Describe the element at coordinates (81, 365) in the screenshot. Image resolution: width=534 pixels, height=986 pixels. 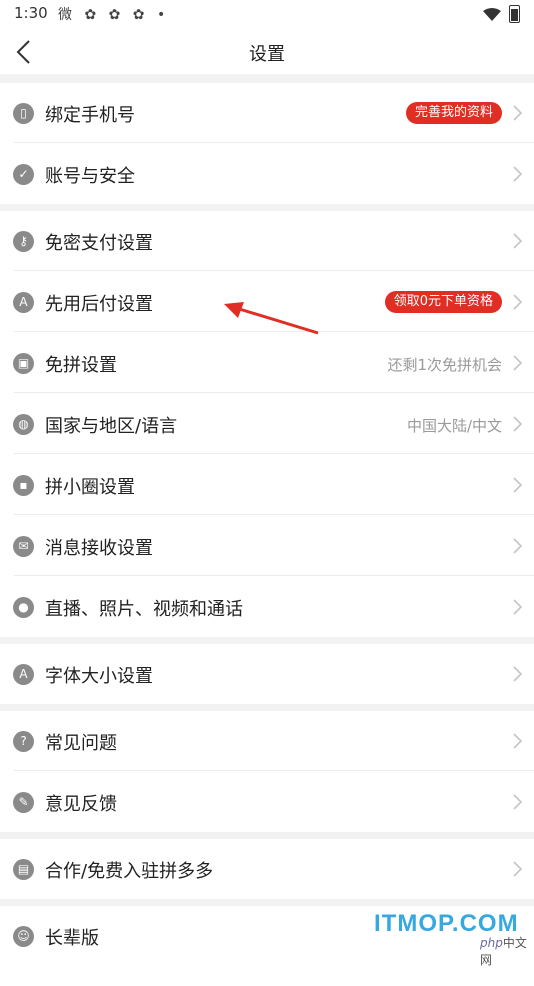
I see `row-label: 免拼设置` at that location.